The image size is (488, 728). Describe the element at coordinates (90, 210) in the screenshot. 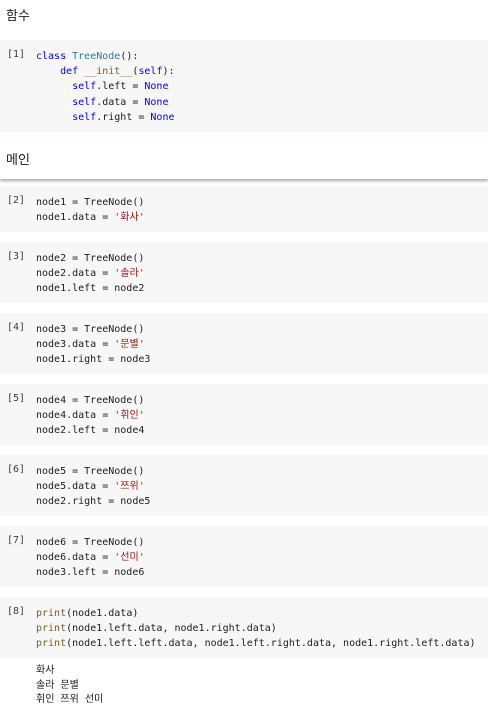

I see `code-editor: node1 = TreeNode() node1.data = '화사'` at that location.